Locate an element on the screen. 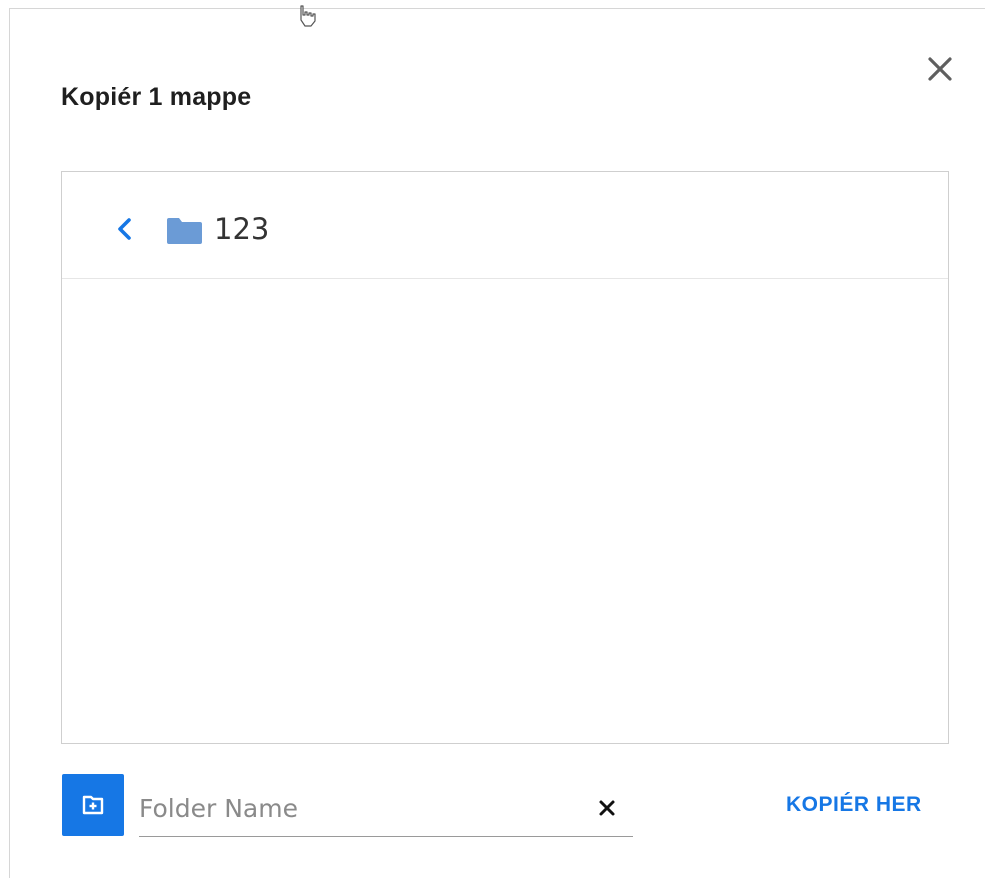  folder-name-field-wrapper is located at coordinates (386, 810).